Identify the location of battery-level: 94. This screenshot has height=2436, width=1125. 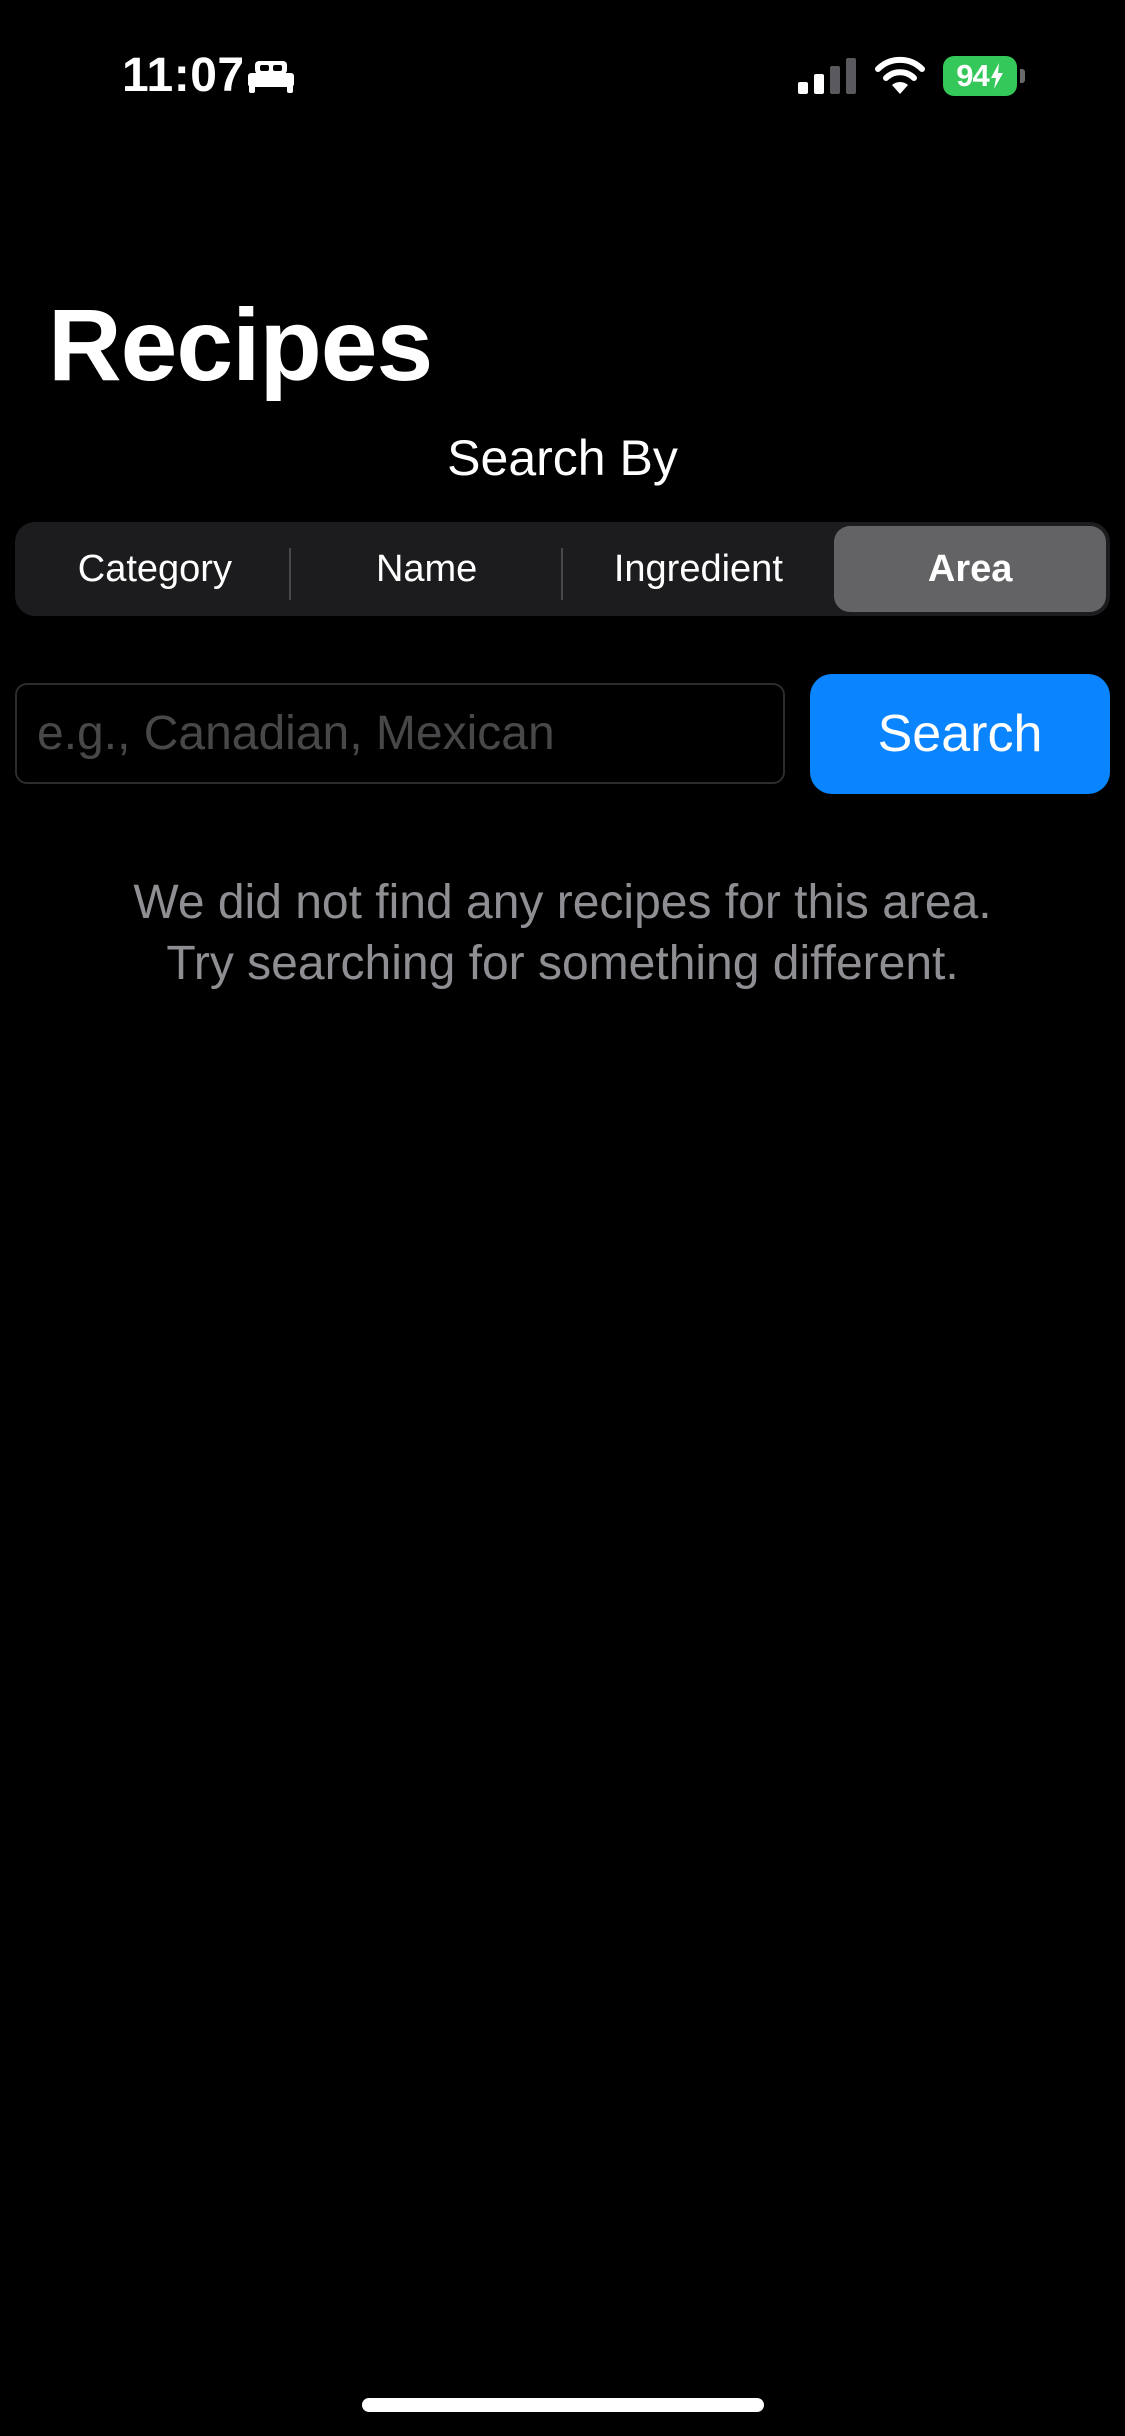
(980, 76).